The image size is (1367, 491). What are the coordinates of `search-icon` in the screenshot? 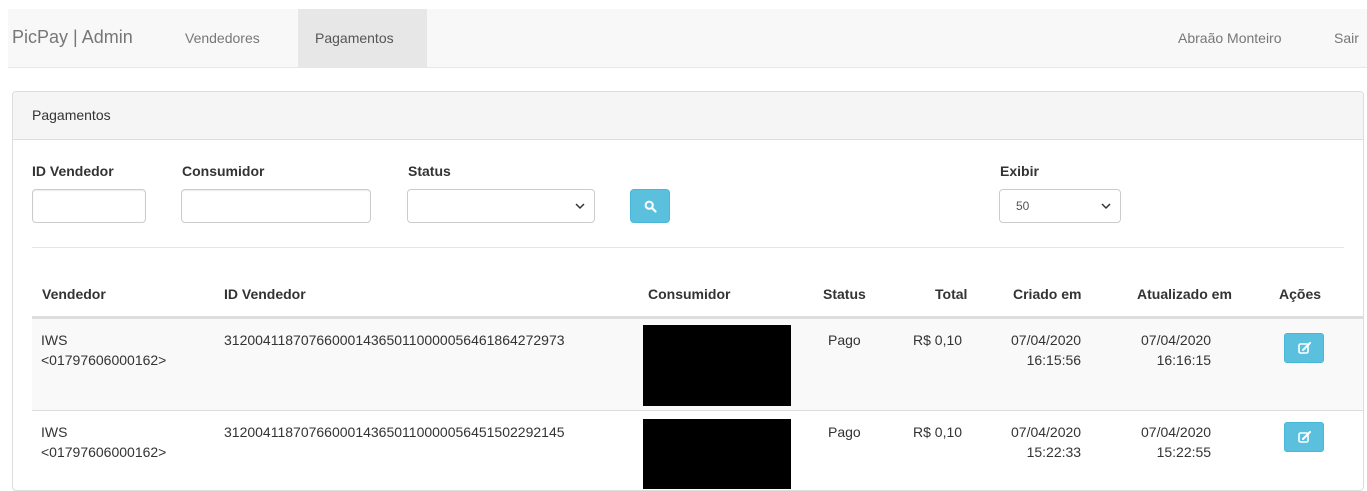 It's located at (650, 206).